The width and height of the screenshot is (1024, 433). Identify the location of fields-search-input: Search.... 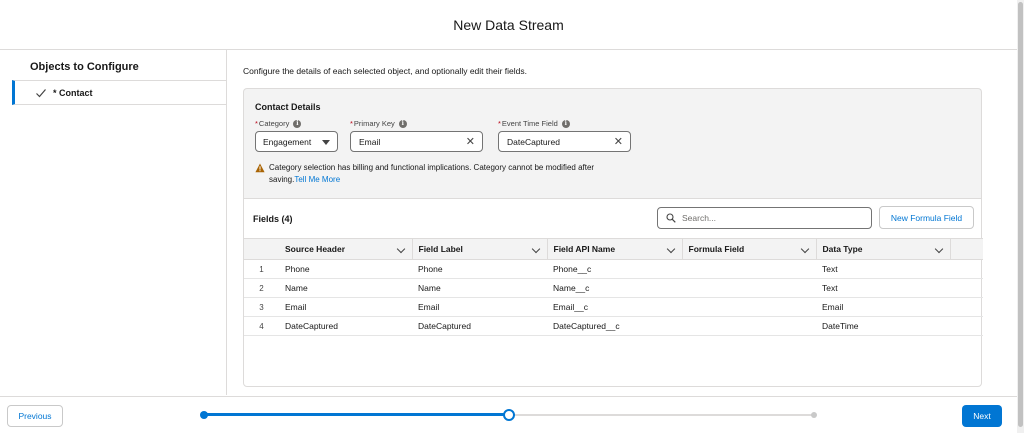
(764, 218).